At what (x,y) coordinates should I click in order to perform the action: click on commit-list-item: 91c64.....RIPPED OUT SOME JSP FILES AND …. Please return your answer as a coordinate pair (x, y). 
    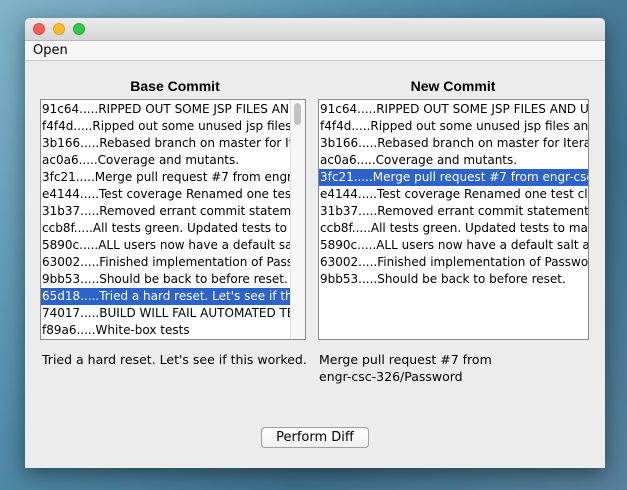
    Looking at the image, I should click on (453, 109).